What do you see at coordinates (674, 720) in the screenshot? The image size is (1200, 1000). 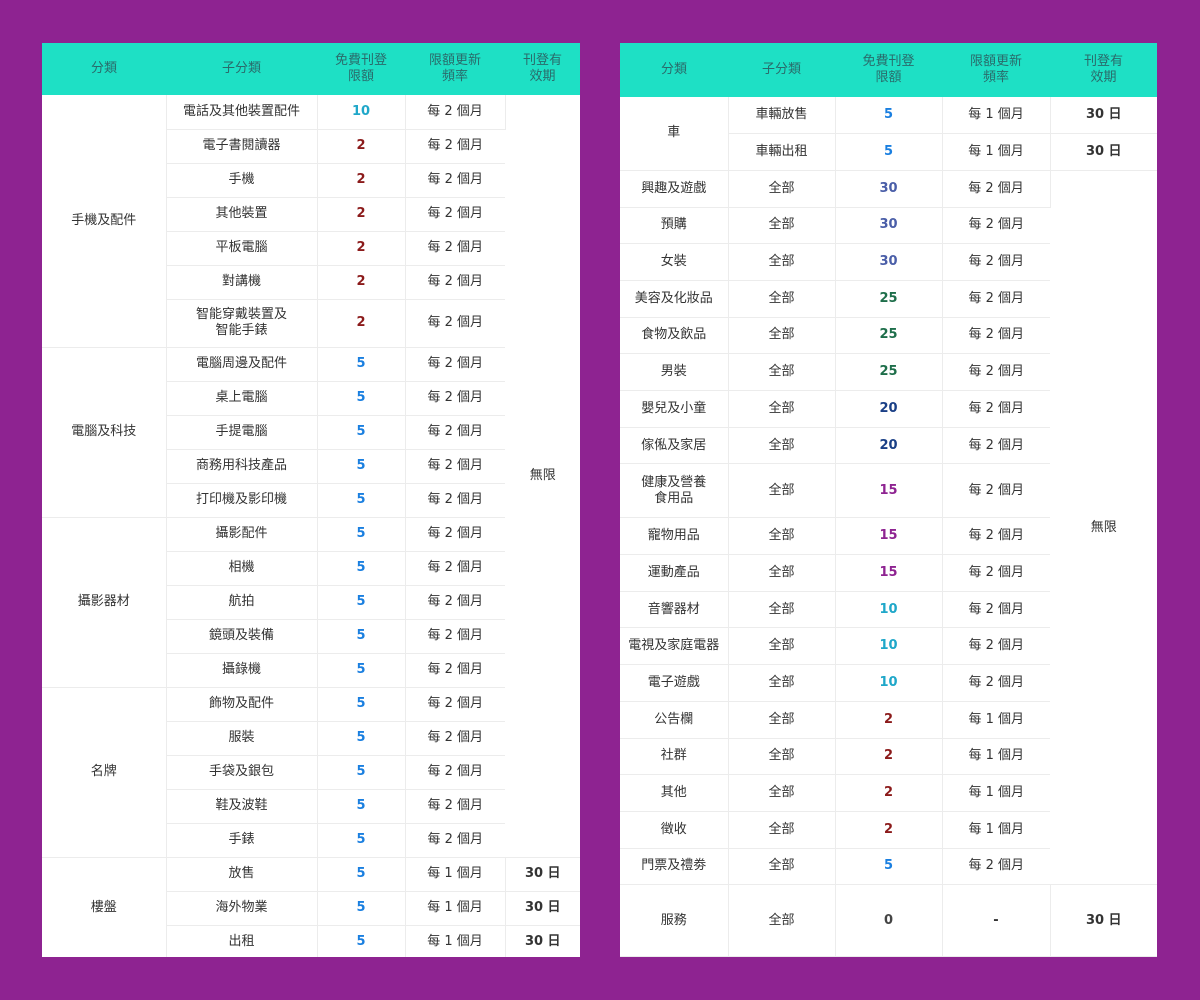 I see `category-cell: 公告欄` at bounding box center [674, 720].